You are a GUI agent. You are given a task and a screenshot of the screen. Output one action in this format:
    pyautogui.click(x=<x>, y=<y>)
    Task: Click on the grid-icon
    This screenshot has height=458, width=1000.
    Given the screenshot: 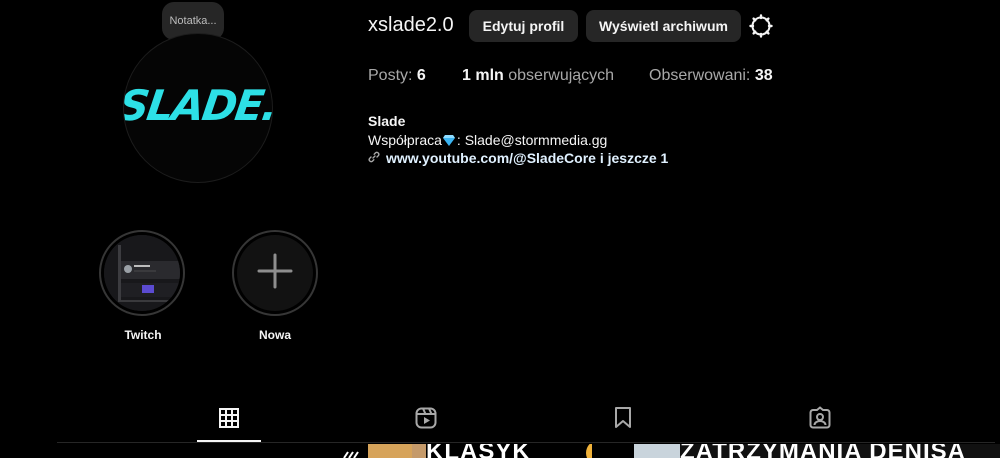 What is the action you would take?
    pyautogui.click(x=229, y=420)
    